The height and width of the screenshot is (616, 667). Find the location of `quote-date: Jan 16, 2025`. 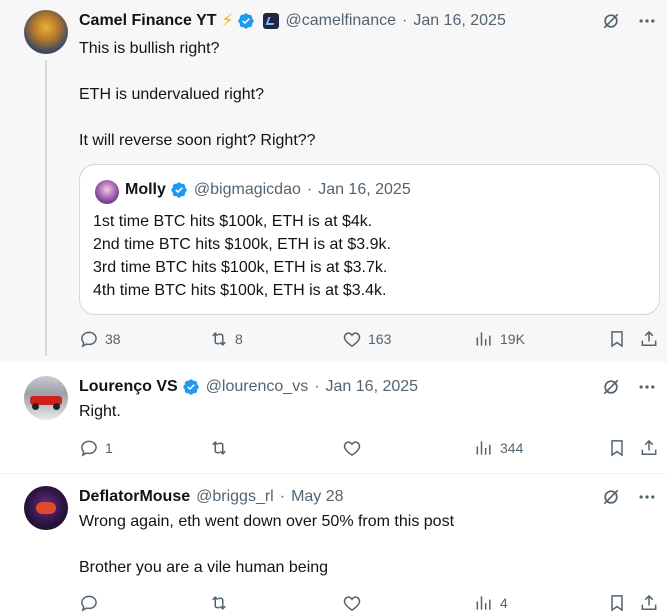

quote-date: Jan 16, 2025 is located at coordinates (364, 189).